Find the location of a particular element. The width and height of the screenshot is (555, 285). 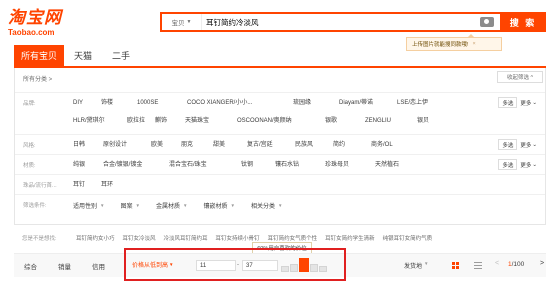

tip-text: 上传图片就能搜同款哦! is located at coordinates (440, 45).